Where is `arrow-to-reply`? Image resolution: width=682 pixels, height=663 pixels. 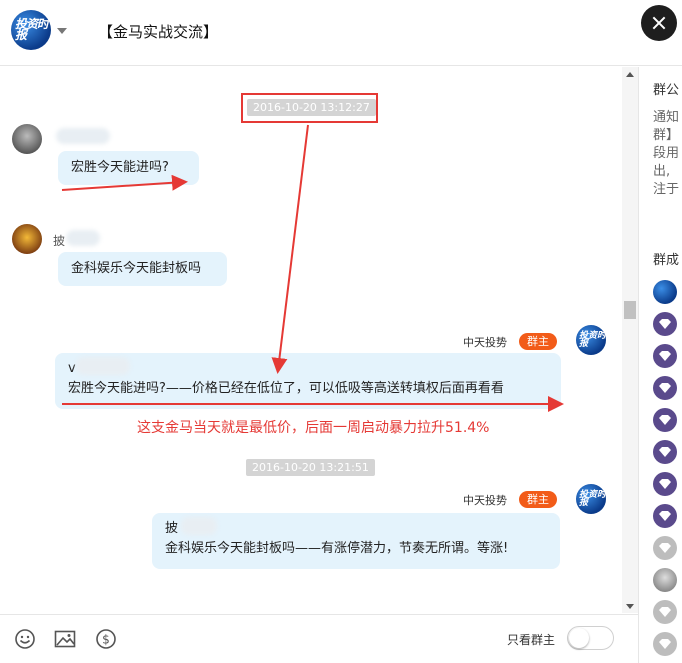
arrow-to-reply is located at coordinates (290, 249).